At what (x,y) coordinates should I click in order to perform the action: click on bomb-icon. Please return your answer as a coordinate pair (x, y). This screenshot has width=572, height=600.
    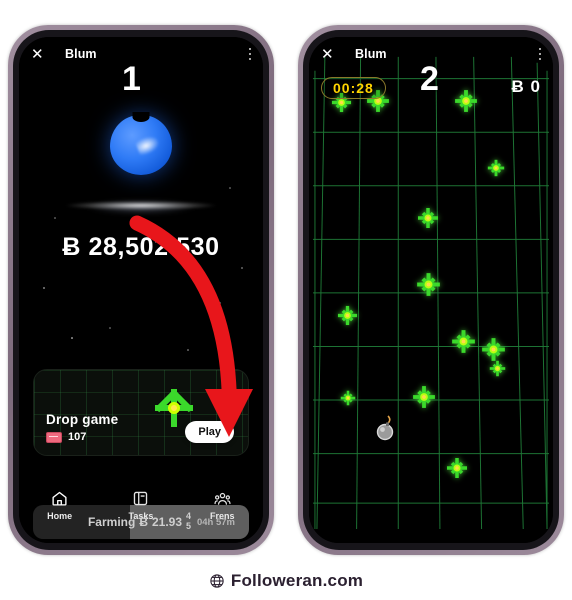
    Looking at the image, I should click on (386, 430).